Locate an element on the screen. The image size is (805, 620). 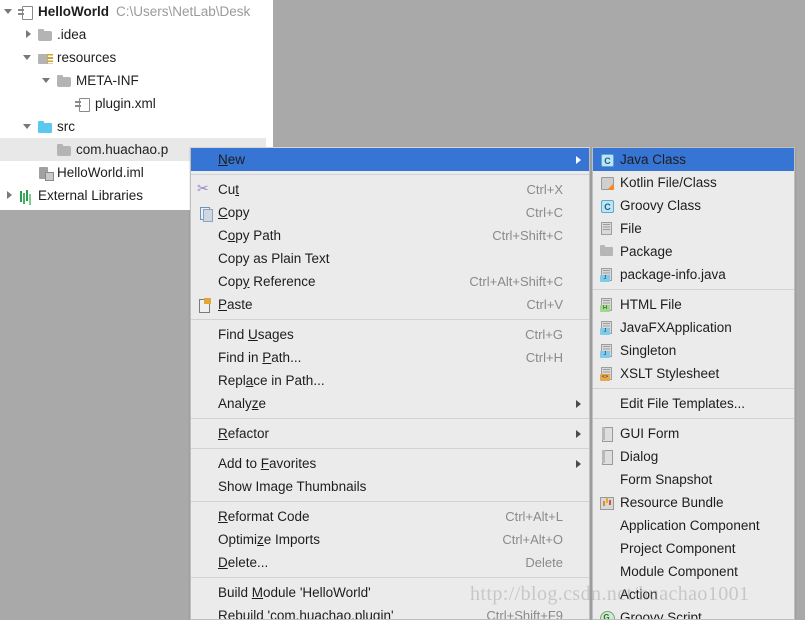
menu-item: Cut Ctrl+X is located at coordinates (390, 189).